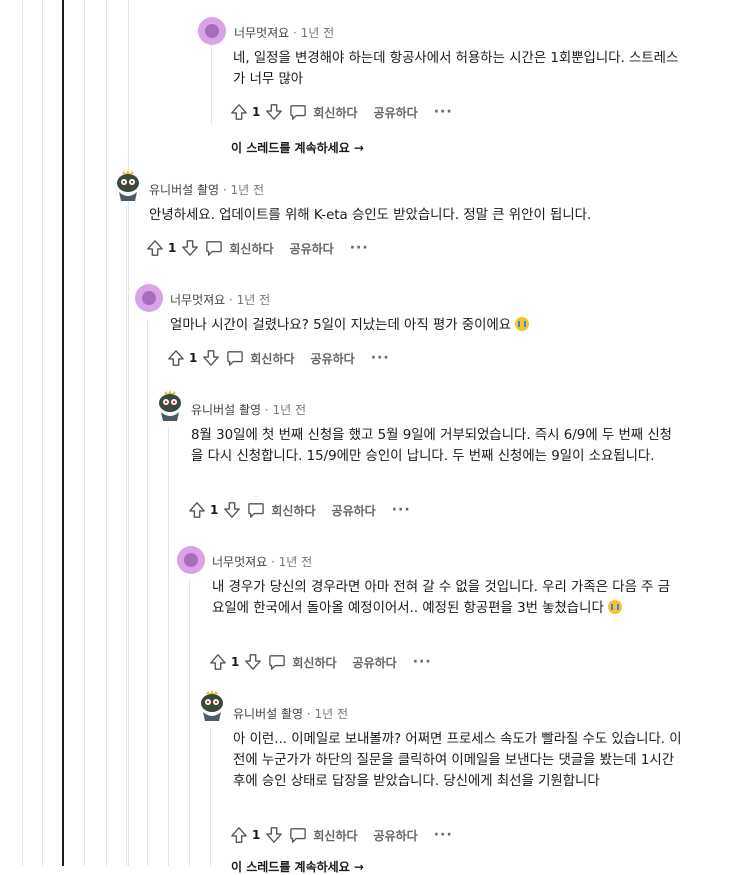 This screenshot has height=875, width=736. Describe the element at coordinates (341, 325) in the screenshot. I see `comment-text: 얼마나 시간이 걸렸나요? 5일이 지났는데 아직 평가 중이에요` at that location.